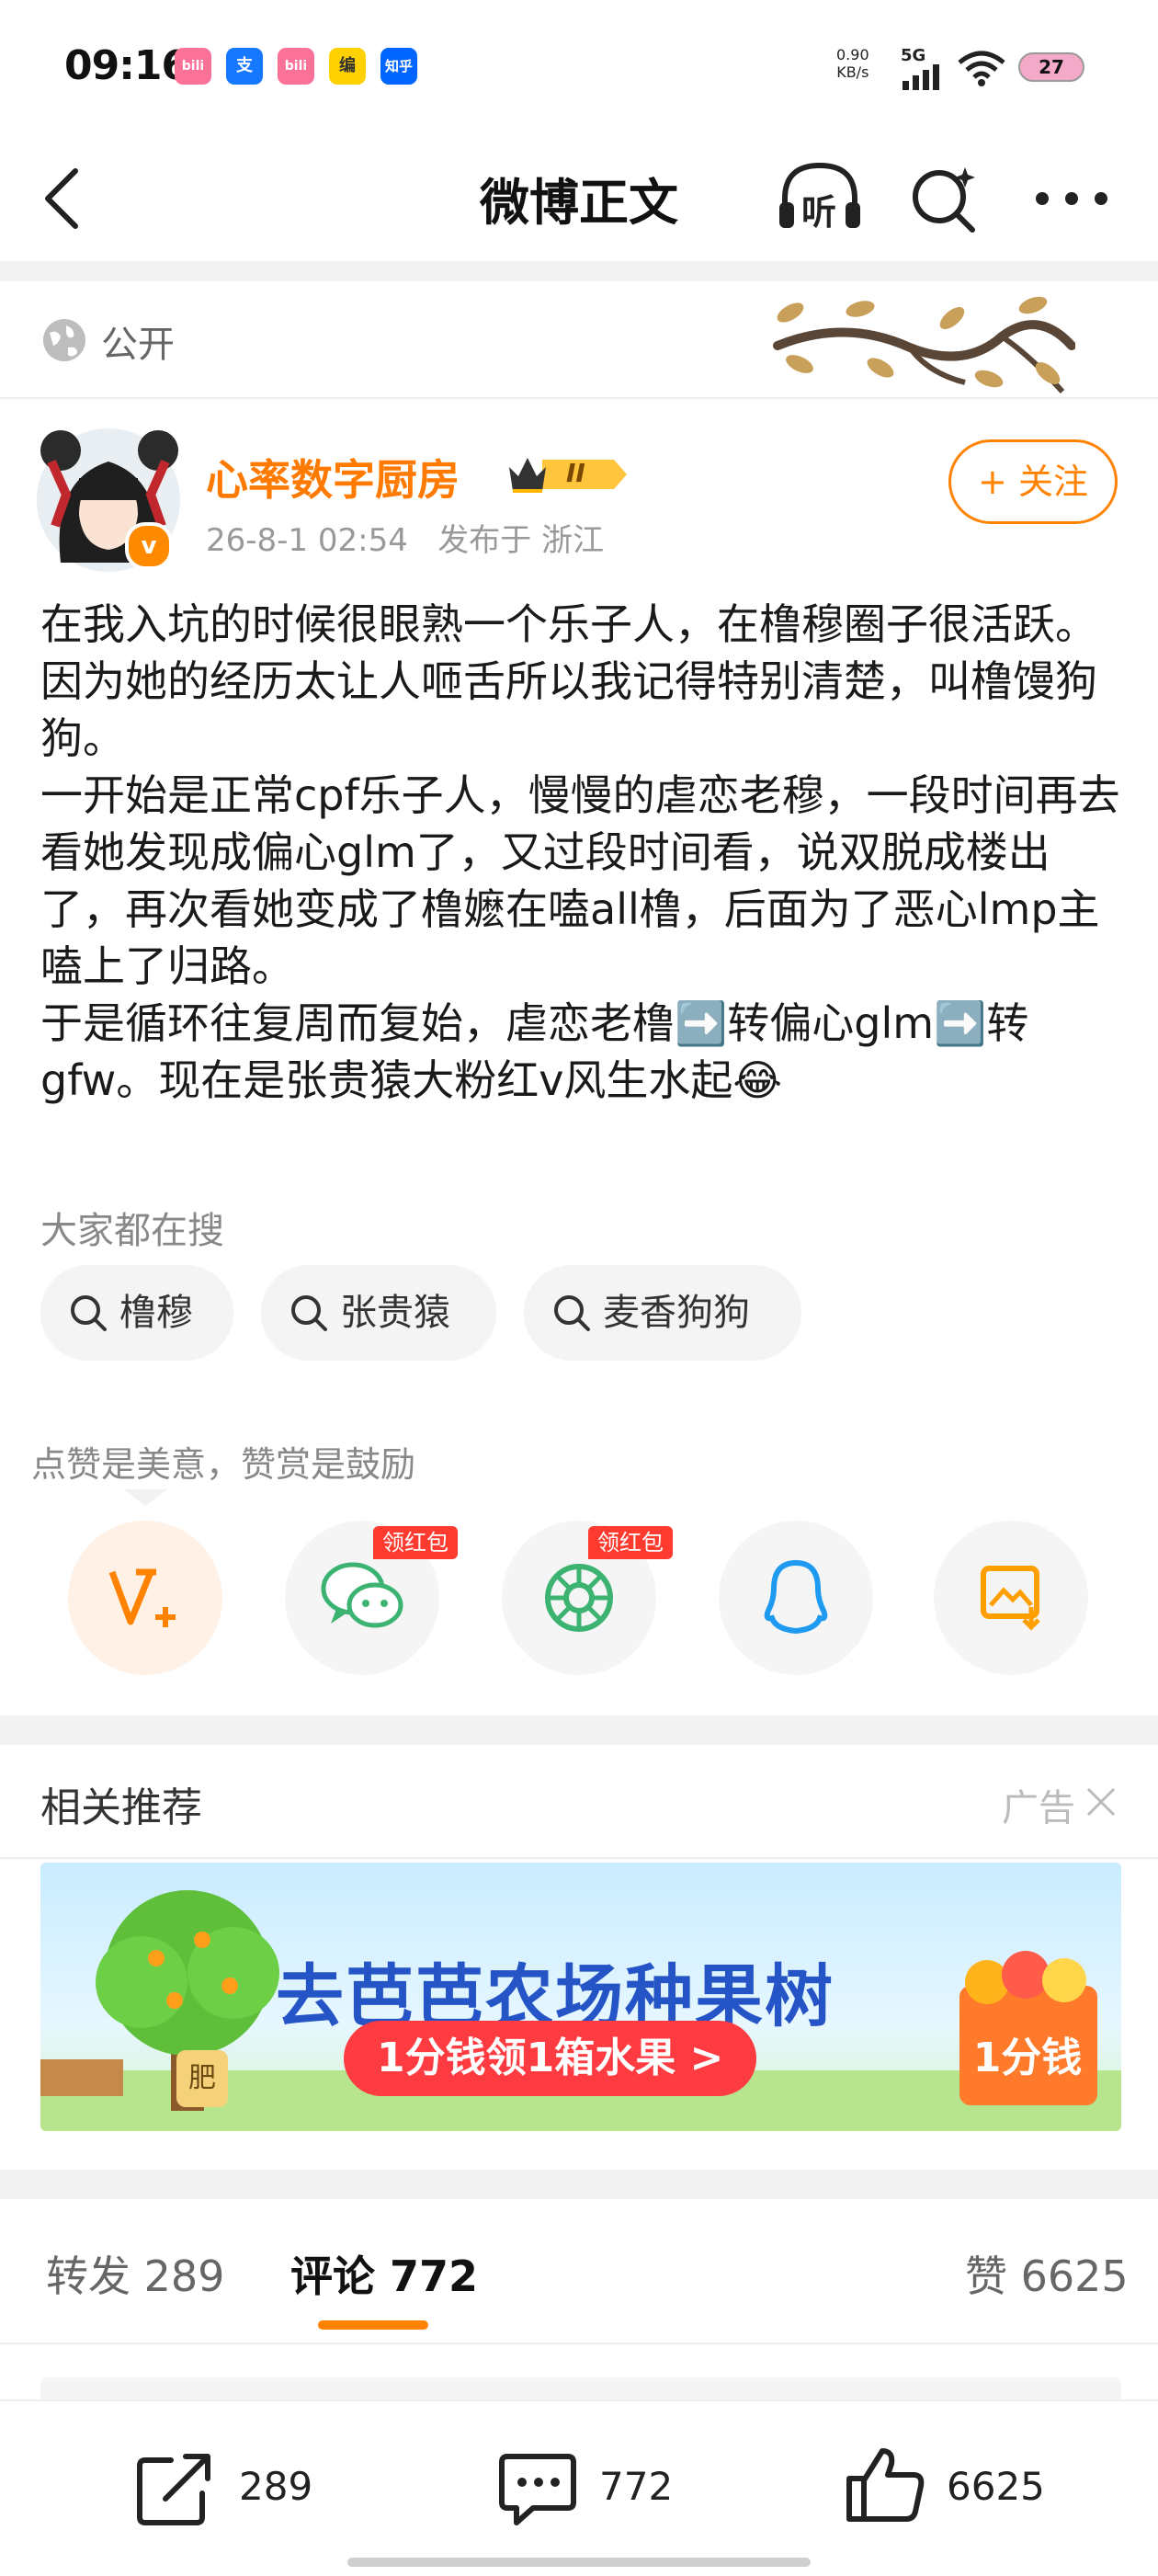 Image resolution: width=1158 pixels, height=2576 pixels. What do you see at coordinates (347, 66) in the screenshot?
I see `app-yellow-icon: 编` at bounding box center [347, 66].